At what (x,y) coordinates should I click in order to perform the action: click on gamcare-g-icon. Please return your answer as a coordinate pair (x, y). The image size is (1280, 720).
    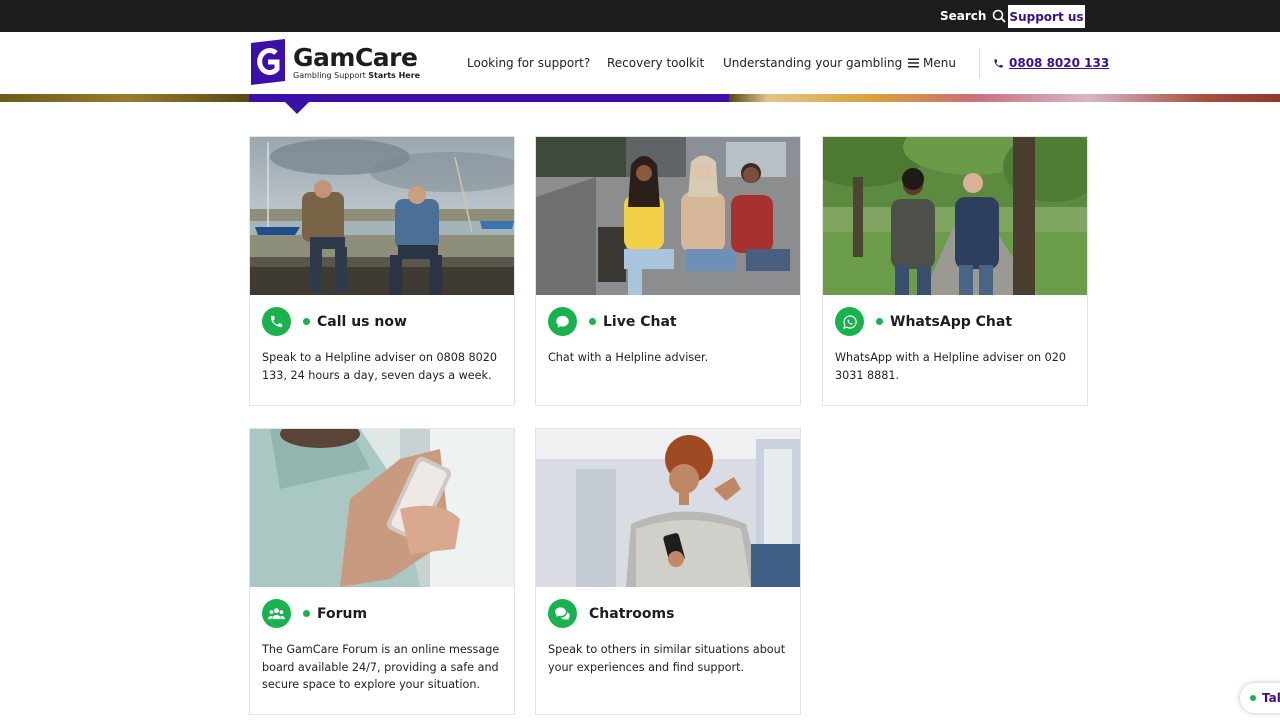
    Looking at the image, I should click on (268, 62).